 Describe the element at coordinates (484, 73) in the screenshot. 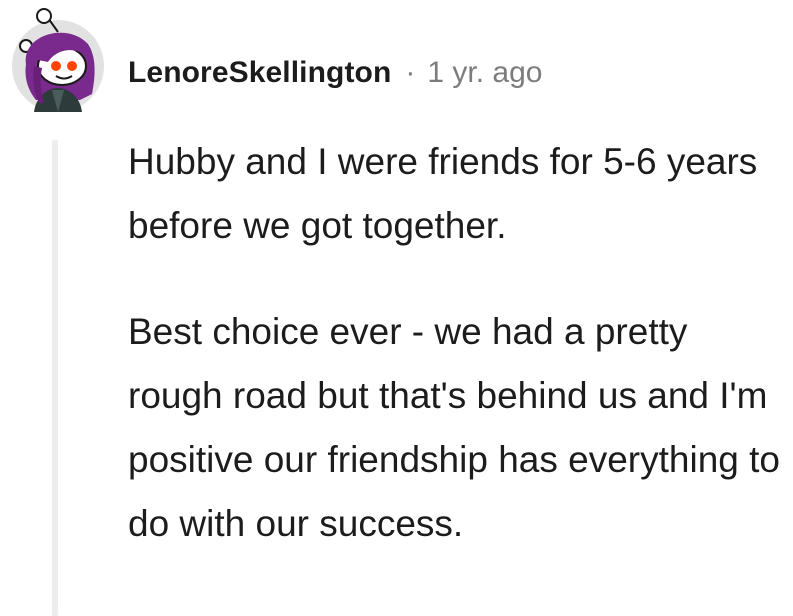

I see `comment-timestamp: 1 yr. ago` at that location.